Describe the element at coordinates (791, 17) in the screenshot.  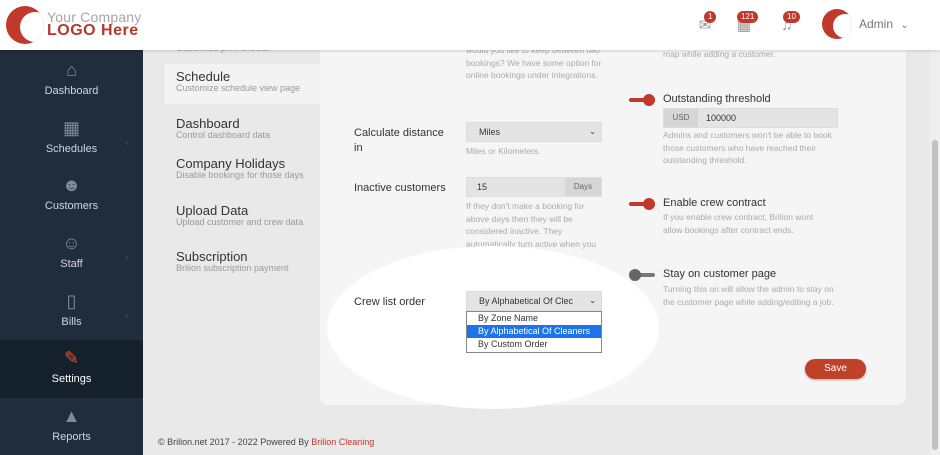
I see `notification-badge: 10` at that location.